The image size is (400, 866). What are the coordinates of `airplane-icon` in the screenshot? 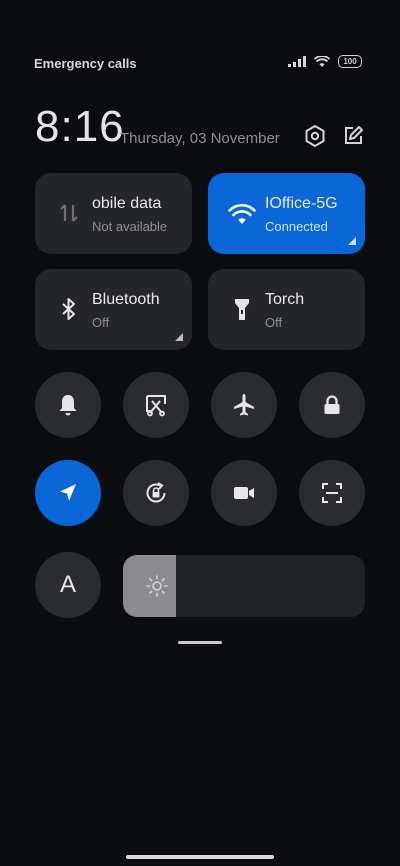 It's located at (244, 405).